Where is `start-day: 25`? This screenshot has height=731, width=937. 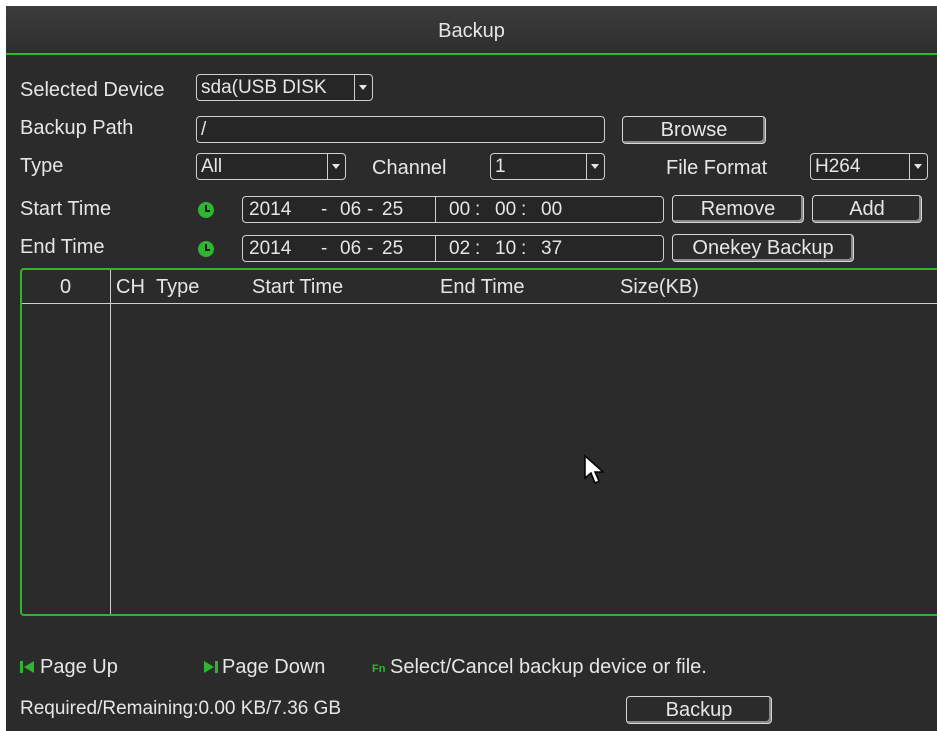 start-day: 25 is located at coordinates (392, 209).